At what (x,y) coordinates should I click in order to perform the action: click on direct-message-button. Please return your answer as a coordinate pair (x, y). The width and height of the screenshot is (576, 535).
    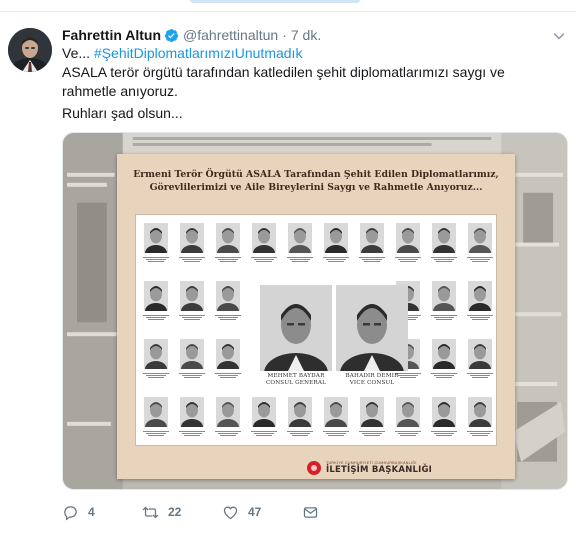
    Looking at the image, I should click on (310, 512).